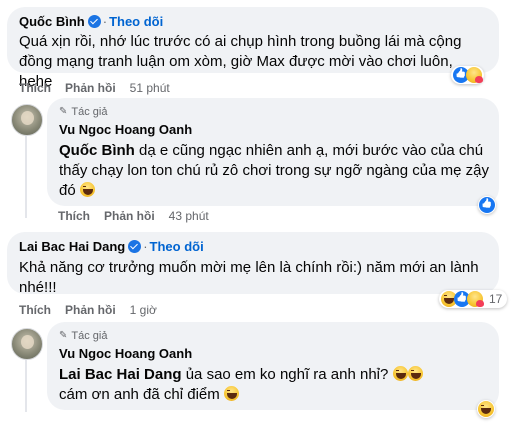 The height and width of the screenshot is (430, 522). I want to click on haha-reaction-icon, so click(486, 409).